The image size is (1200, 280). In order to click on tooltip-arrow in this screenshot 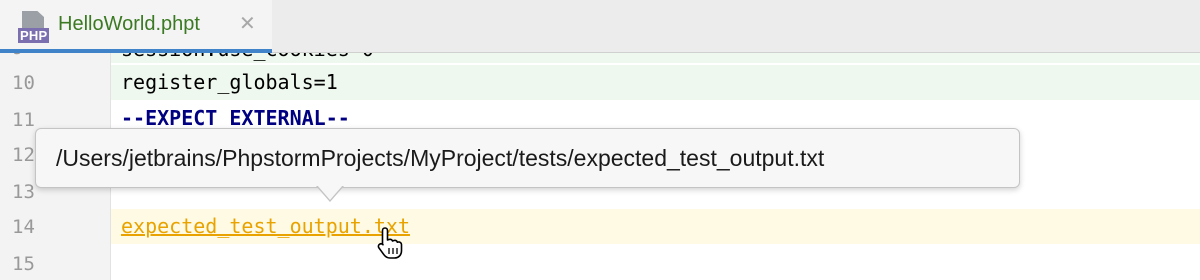, I will do `click(330, 192)`.